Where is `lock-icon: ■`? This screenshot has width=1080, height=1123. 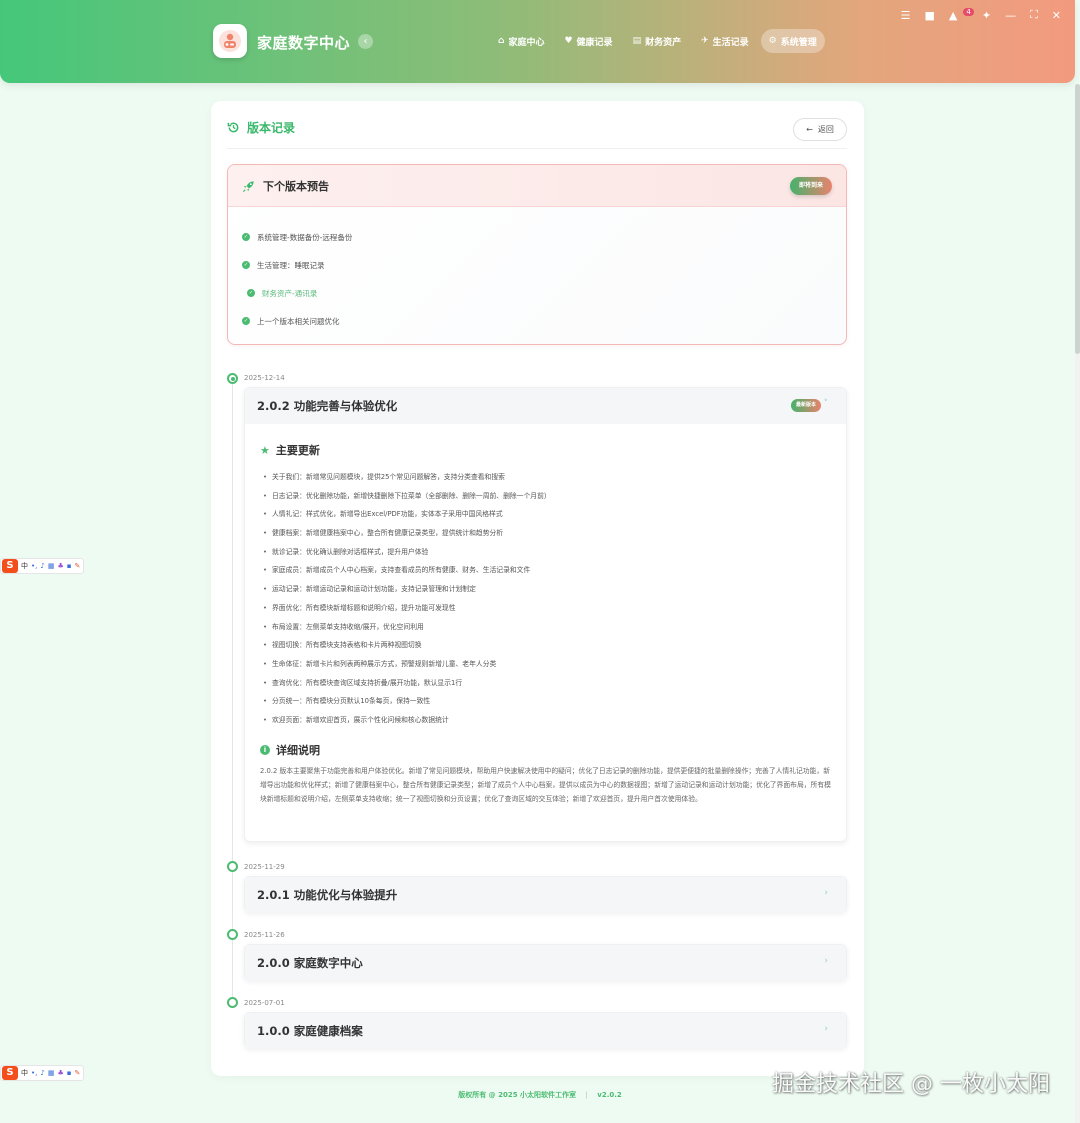
lock-icon: ■ is located at coordinates (930, 15).